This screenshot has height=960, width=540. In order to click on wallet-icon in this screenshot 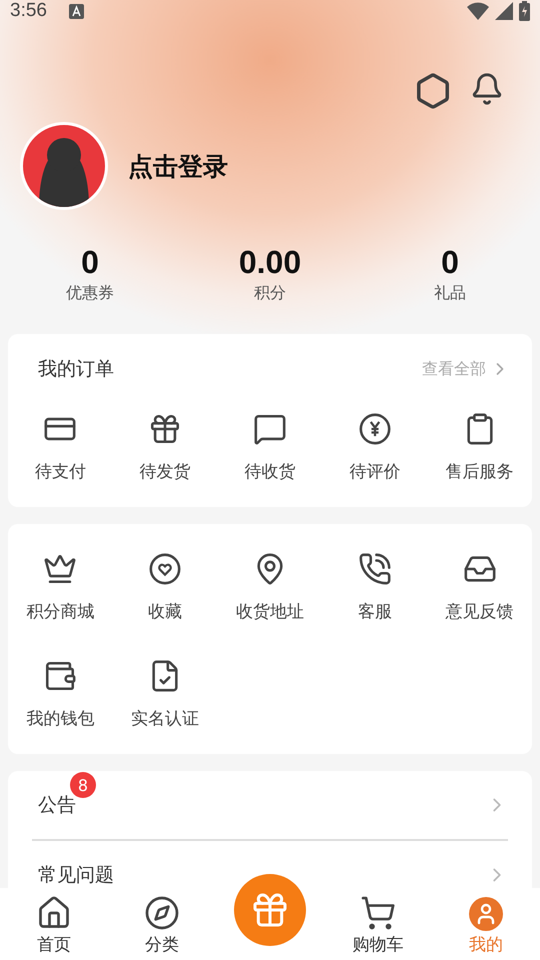, I will do `click(60, 676)`.